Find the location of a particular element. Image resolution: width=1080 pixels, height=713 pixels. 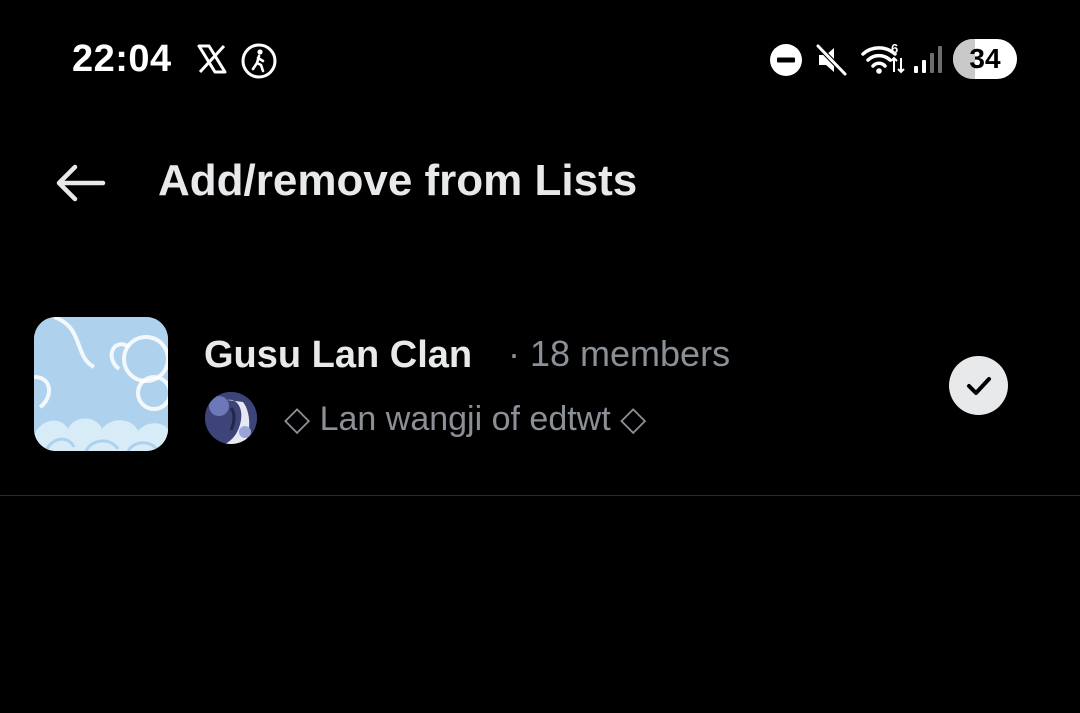

mute-icon is located at coordinates (831, 60).